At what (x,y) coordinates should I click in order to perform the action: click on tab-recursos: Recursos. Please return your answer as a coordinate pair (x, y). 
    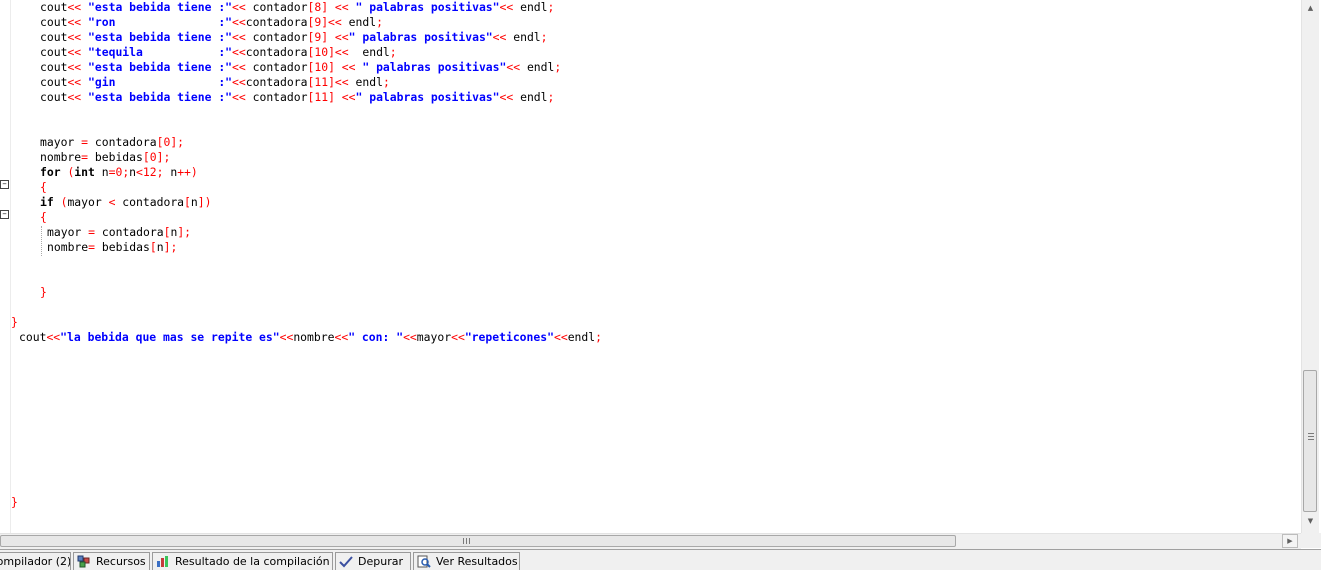
    Looking at the image, I should click on (111, 561).